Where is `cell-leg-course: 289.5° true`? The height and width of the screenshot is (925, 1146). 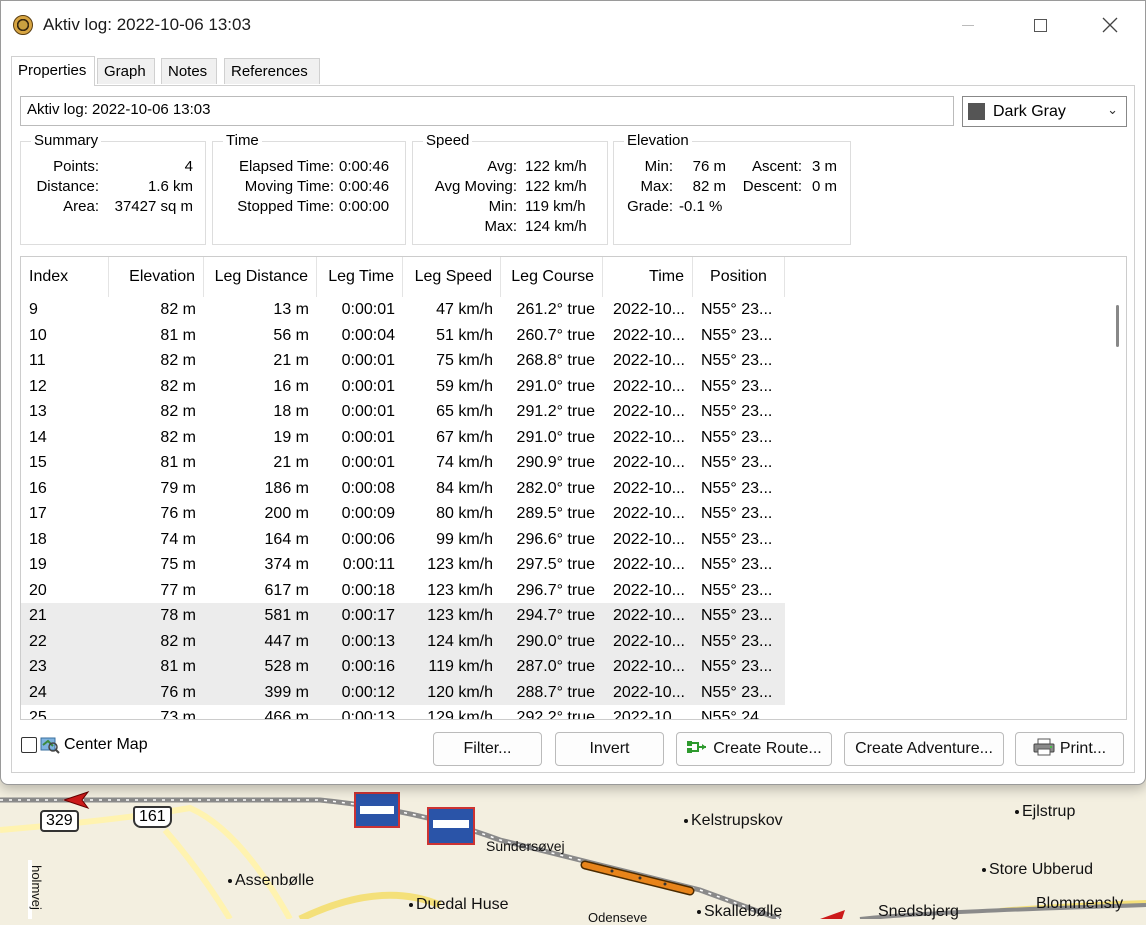 cell-leg-course: 289.5° true is located at coordinates (555, 513).